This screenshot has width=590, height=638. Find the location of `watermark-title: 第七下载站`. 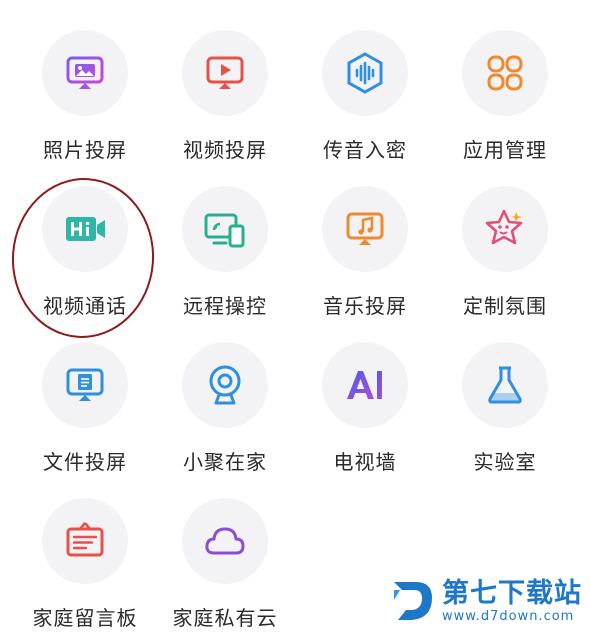

watermark-title: 第七下载站 is located at coordinates (512, 593).